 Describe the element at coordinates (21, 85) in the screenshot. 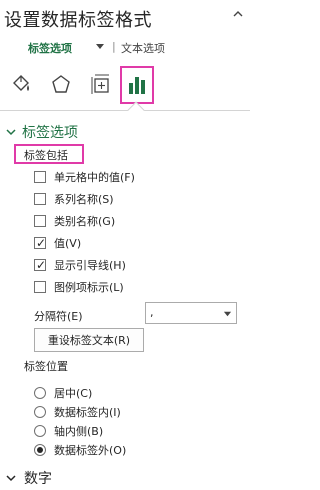

I see `fill-line-icon` at that location.